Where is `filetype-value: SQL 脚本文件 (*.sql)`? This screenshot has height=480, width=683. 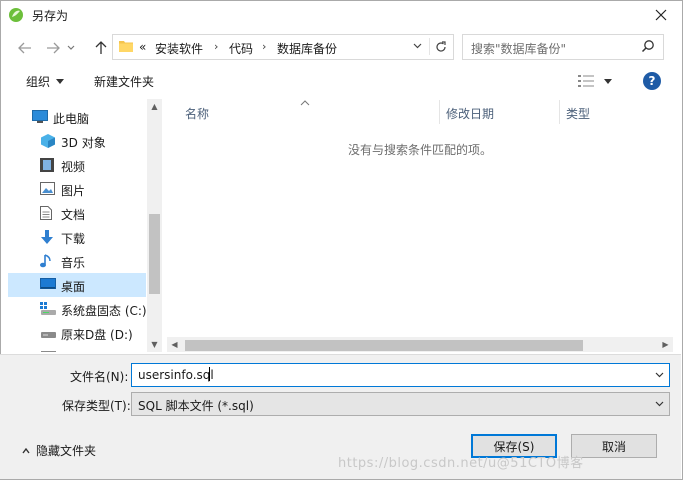 filetype-value: SQL 脚本文件 (*.sql) is located at coordinates (196, 406).